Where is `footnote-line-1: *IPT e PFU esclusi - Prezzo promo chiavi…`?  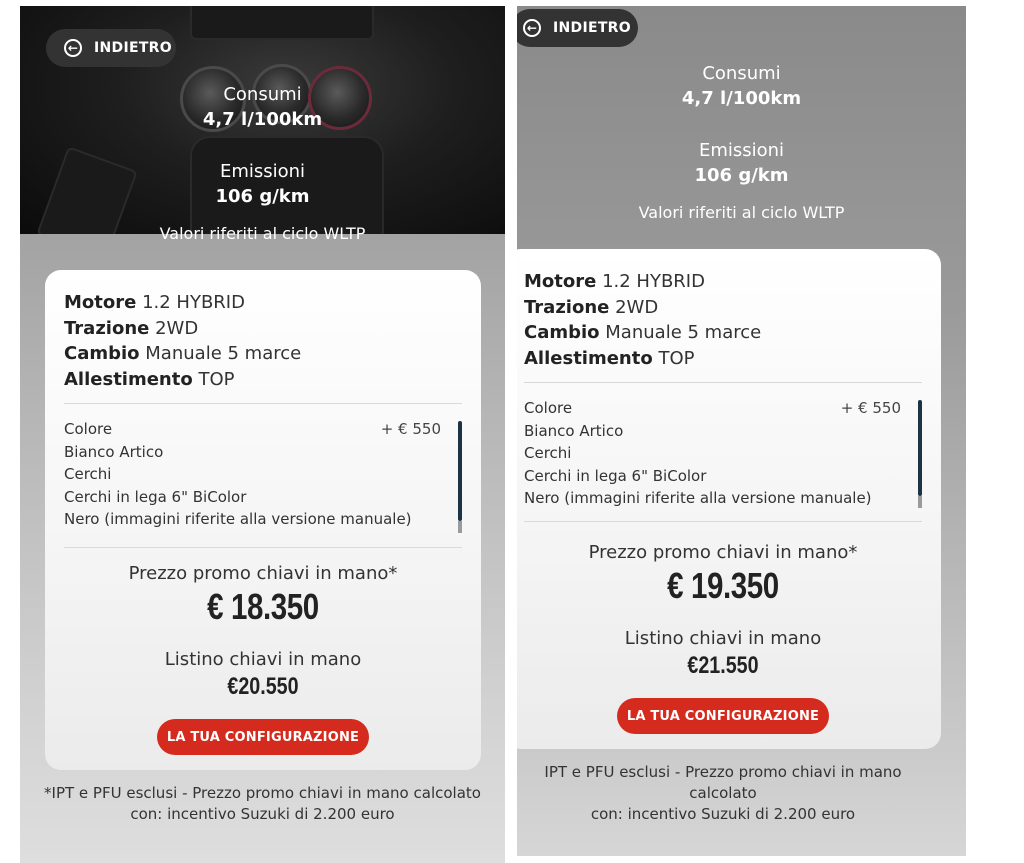 footnote-line-1: *IPT e PFU esclusi - Prezzo promo chiavi… is located at coordinates (262, 793).